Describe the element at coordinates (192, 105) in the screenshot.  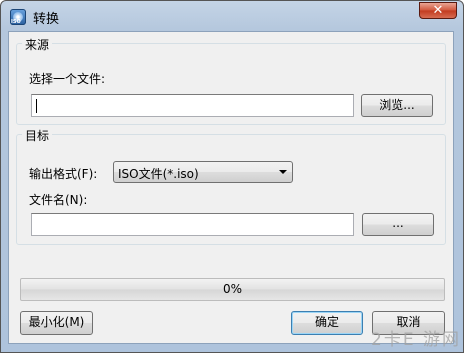
I see `source-file-input` at that location.